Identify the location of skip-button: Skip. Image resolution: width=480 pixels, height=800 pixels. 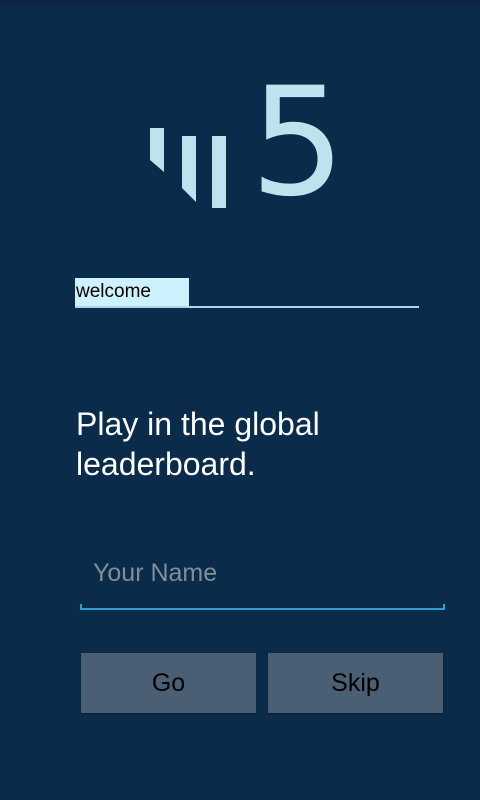
(355, 683).